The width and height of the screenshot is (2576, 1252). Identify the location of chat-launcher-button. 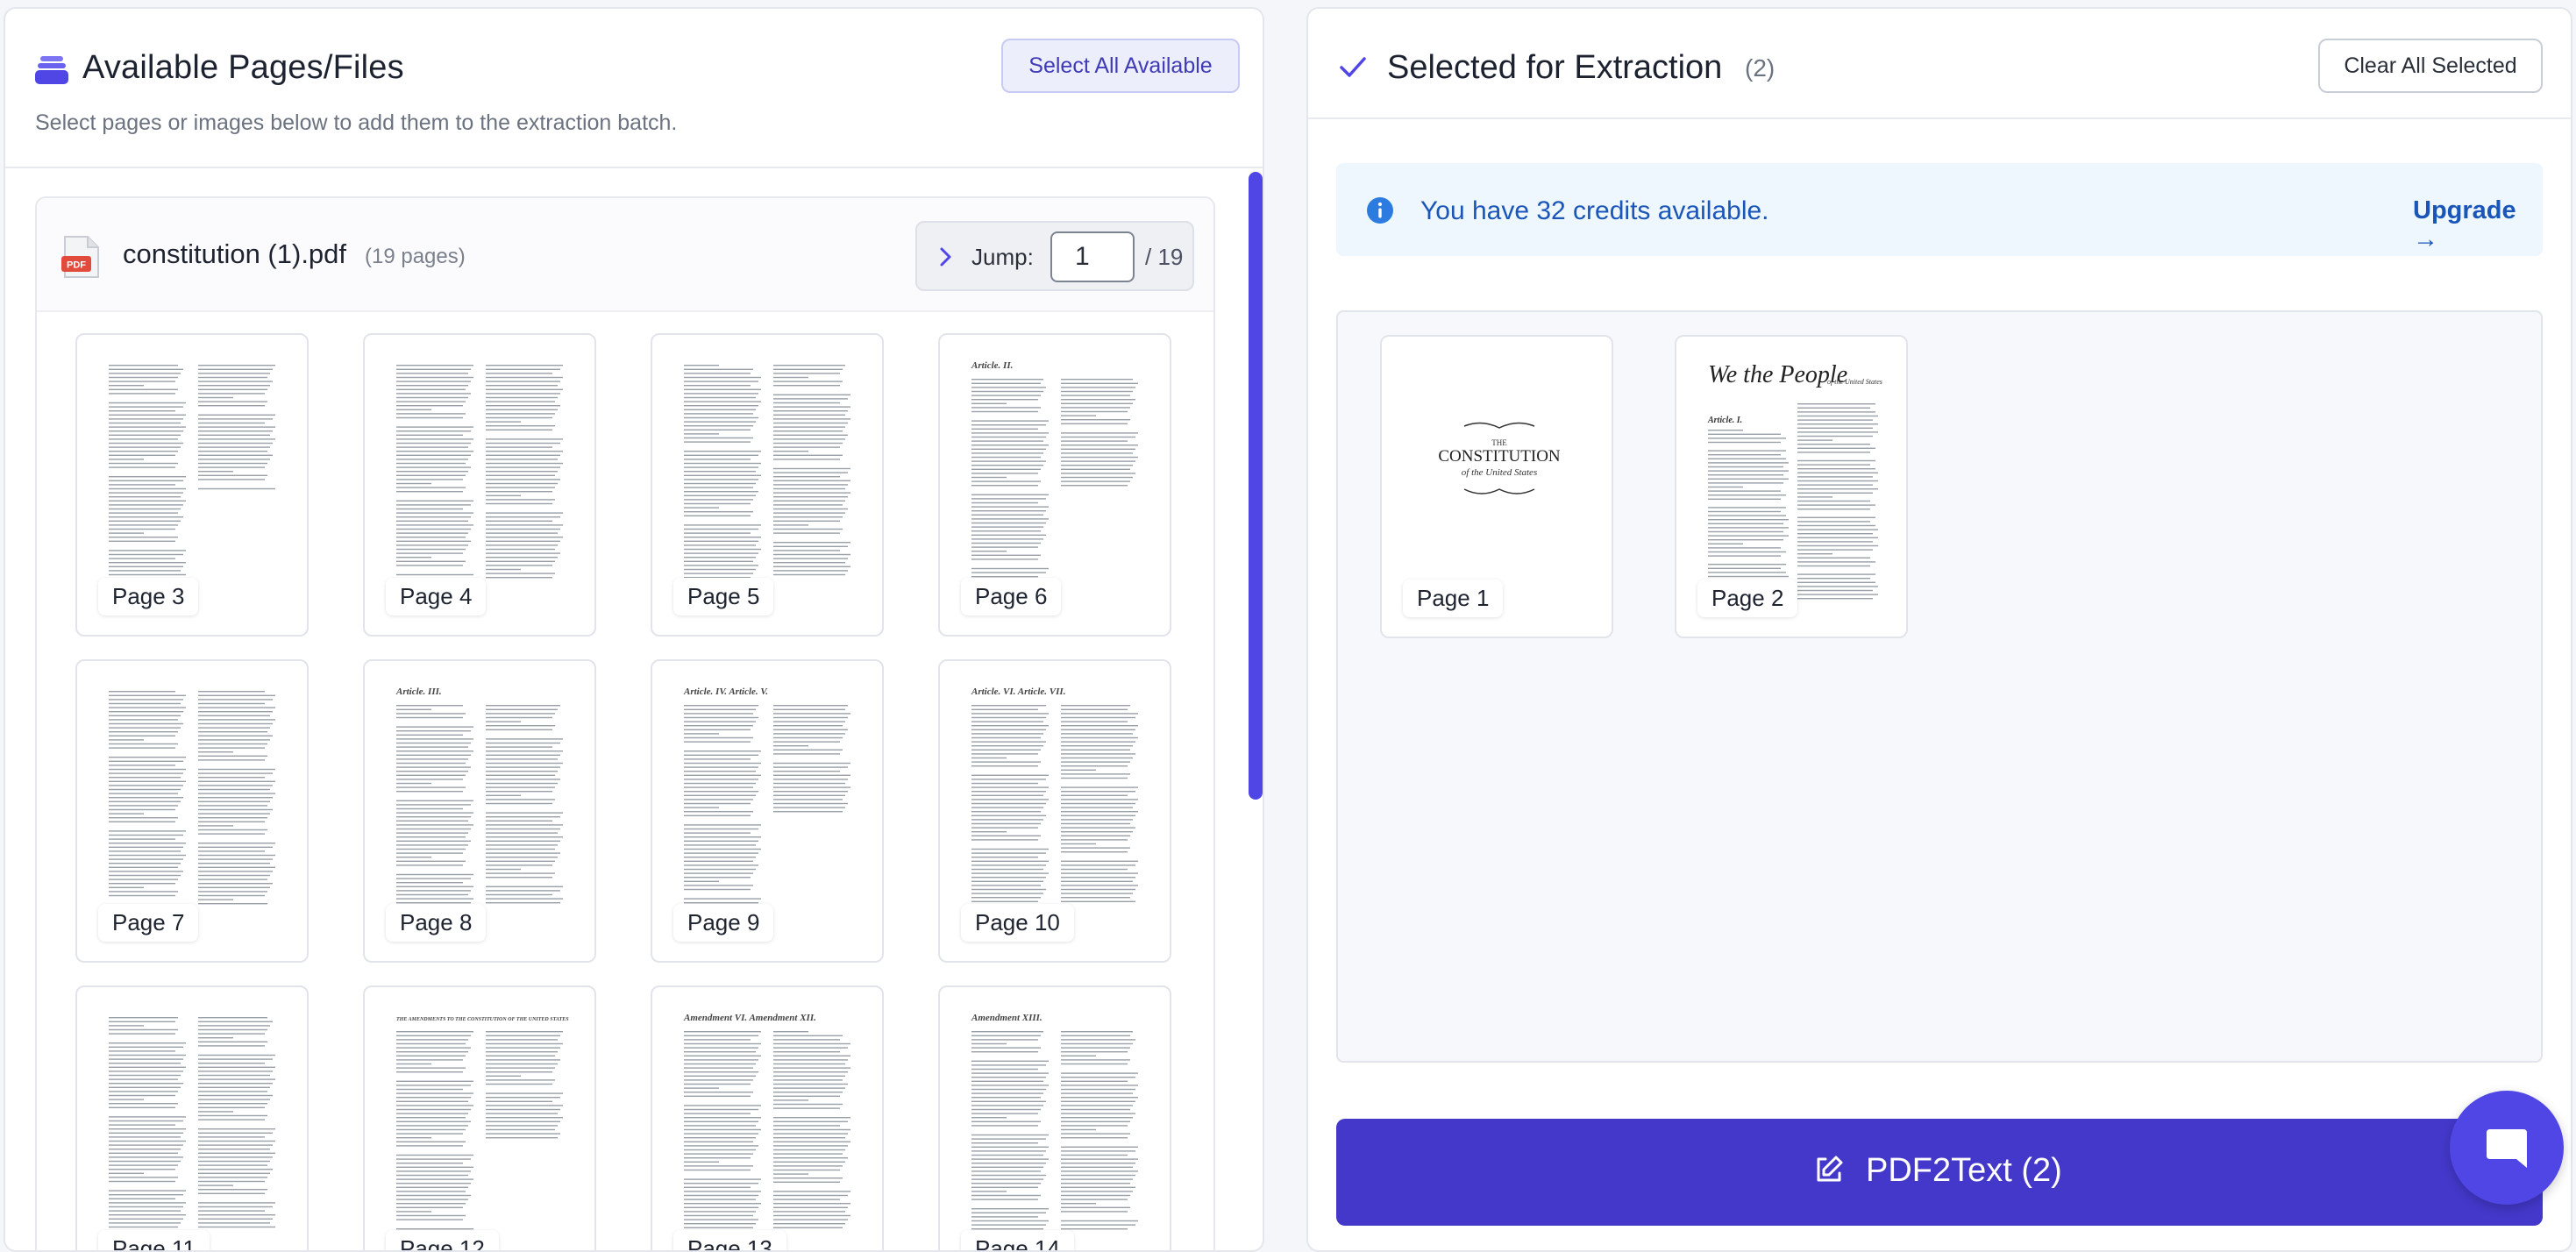
(2507, 1148).